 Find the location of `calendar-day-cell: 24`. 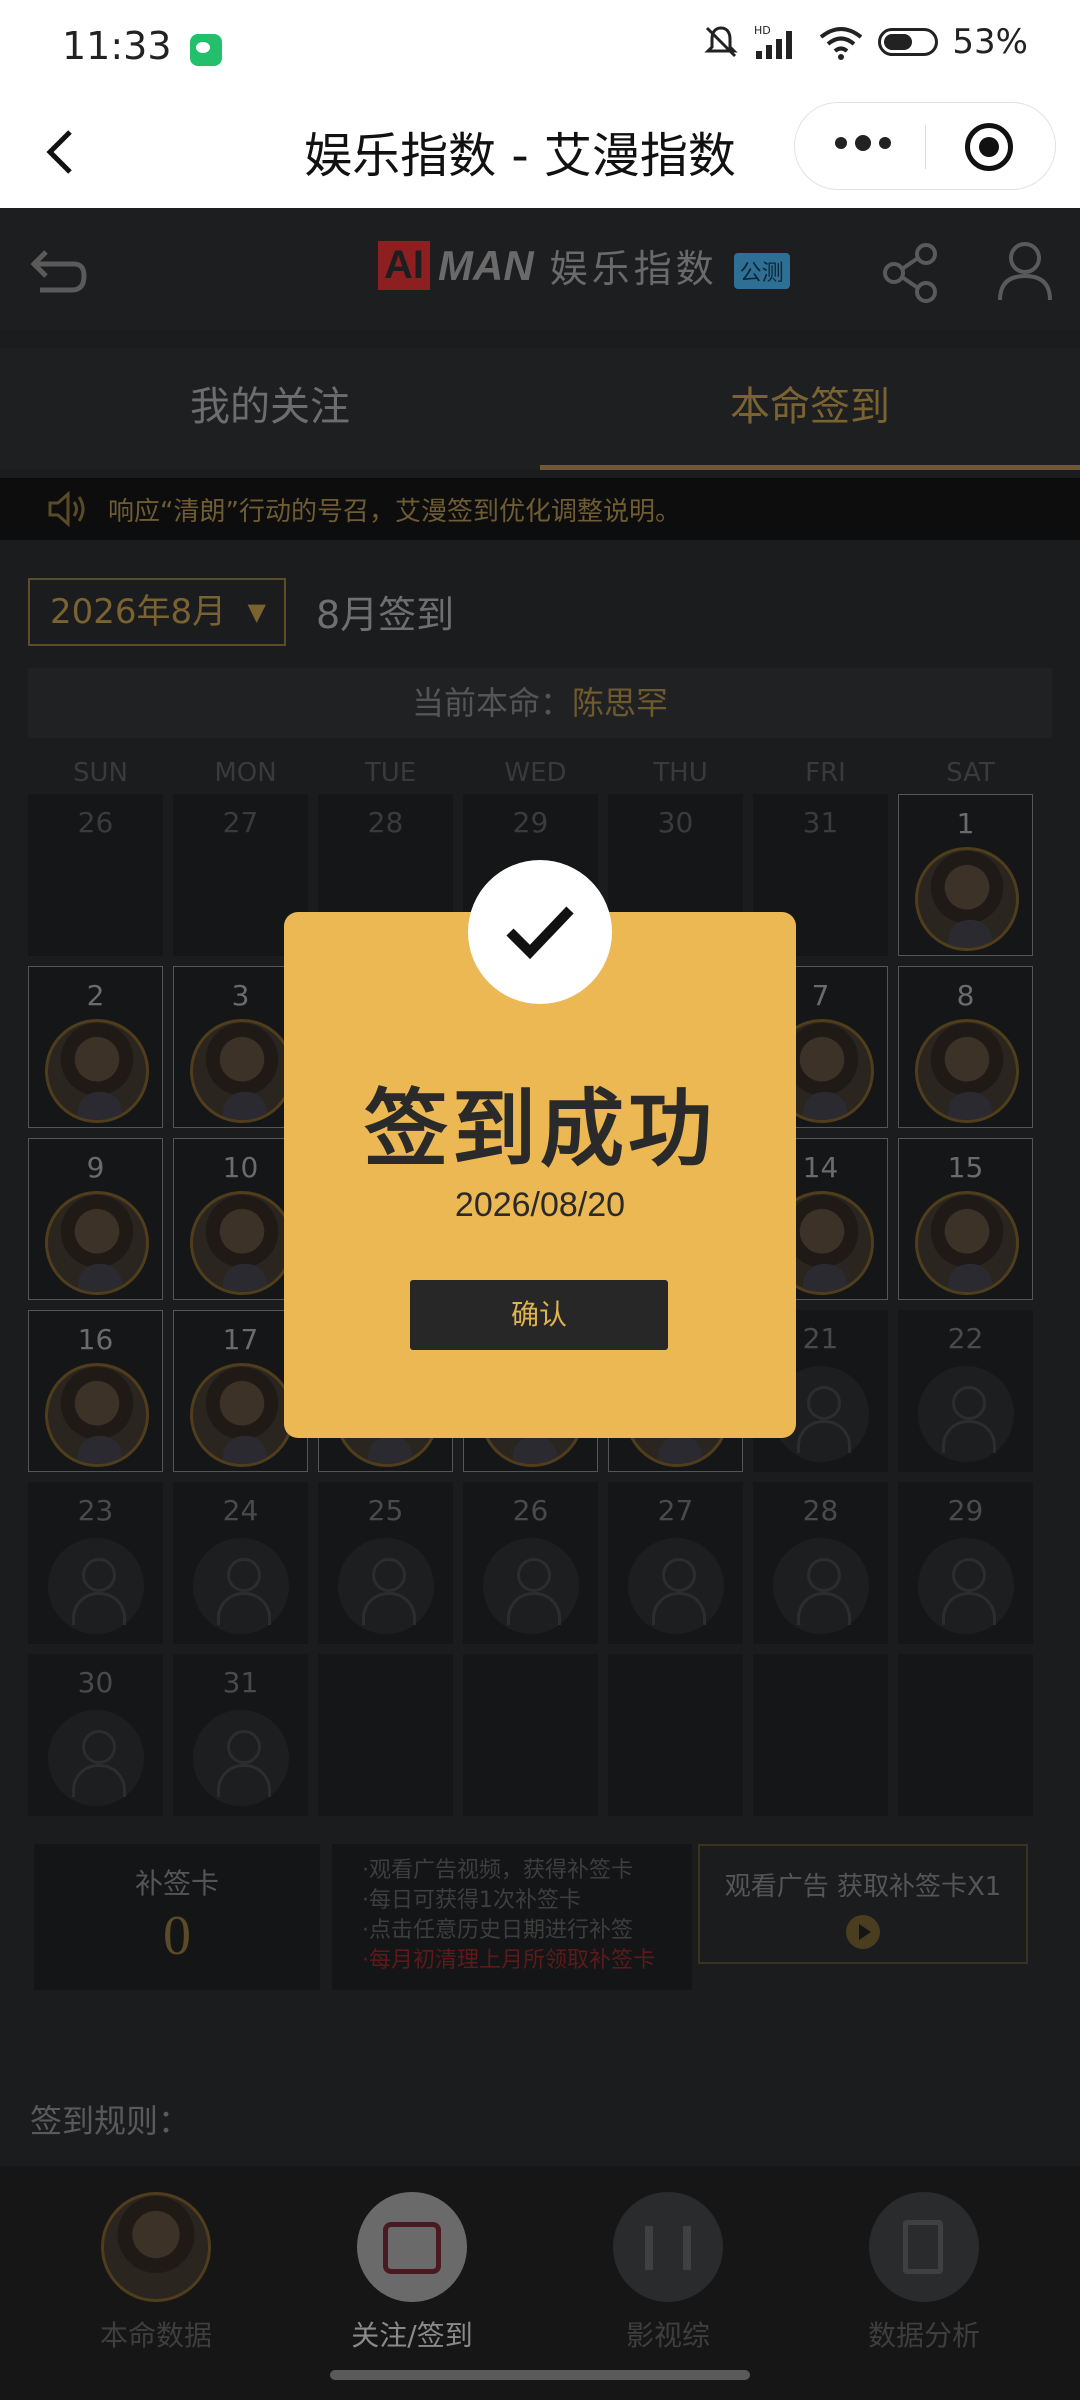

calendar-day-cell: 24 is located at coordinates (240, 1563).